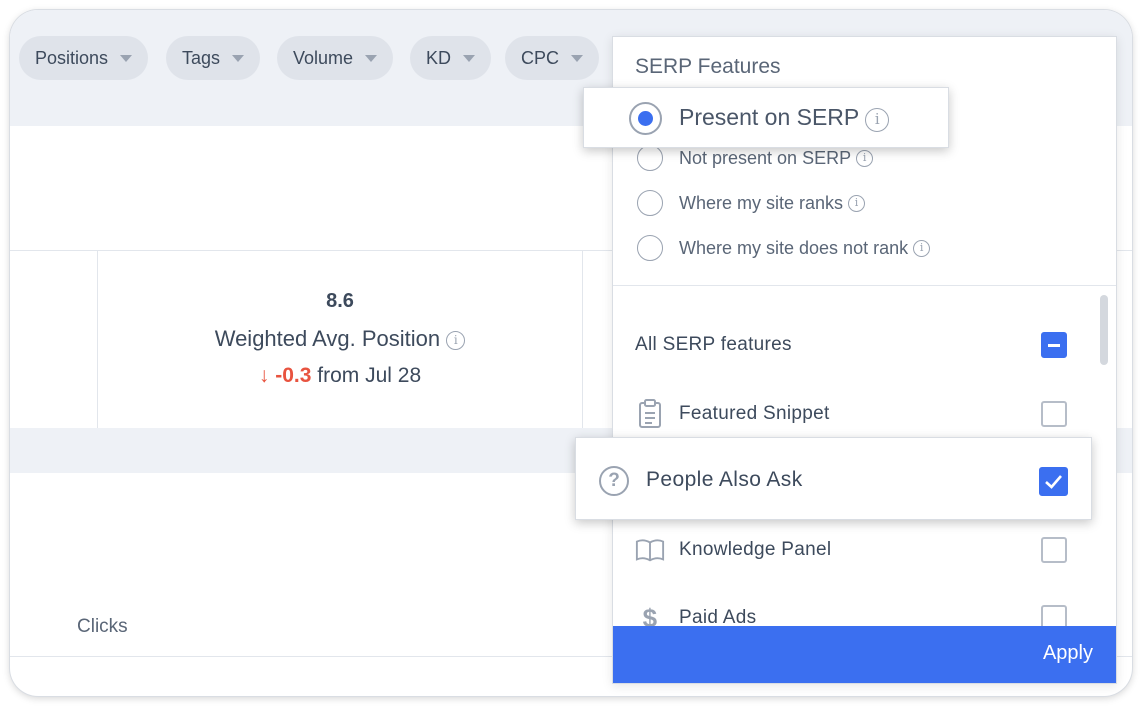 The height and width of the screenshot is (709, 1144). I want to click on filter-label: CPC, so click(540, 57).